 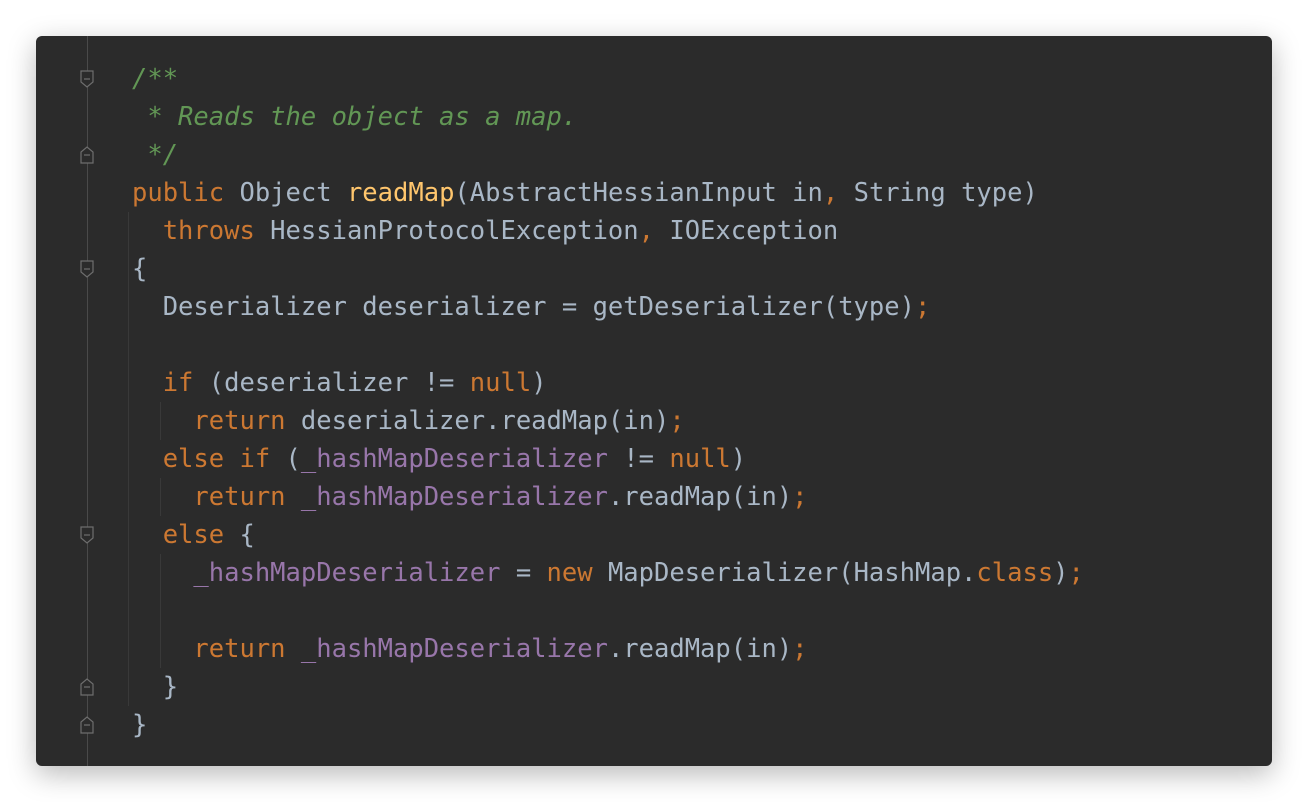 I want to click on code-line: return deserializer.readMap(in);, so click(x=608, y=421).